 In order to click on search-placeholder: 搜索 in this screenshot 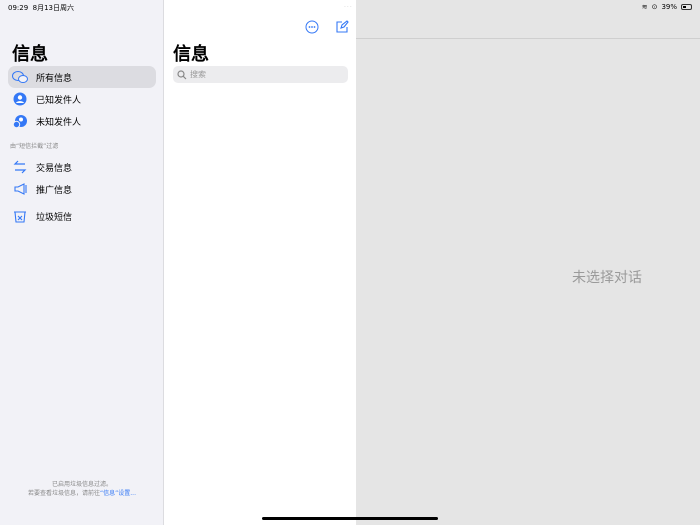, I will do `click(198, 74)`.